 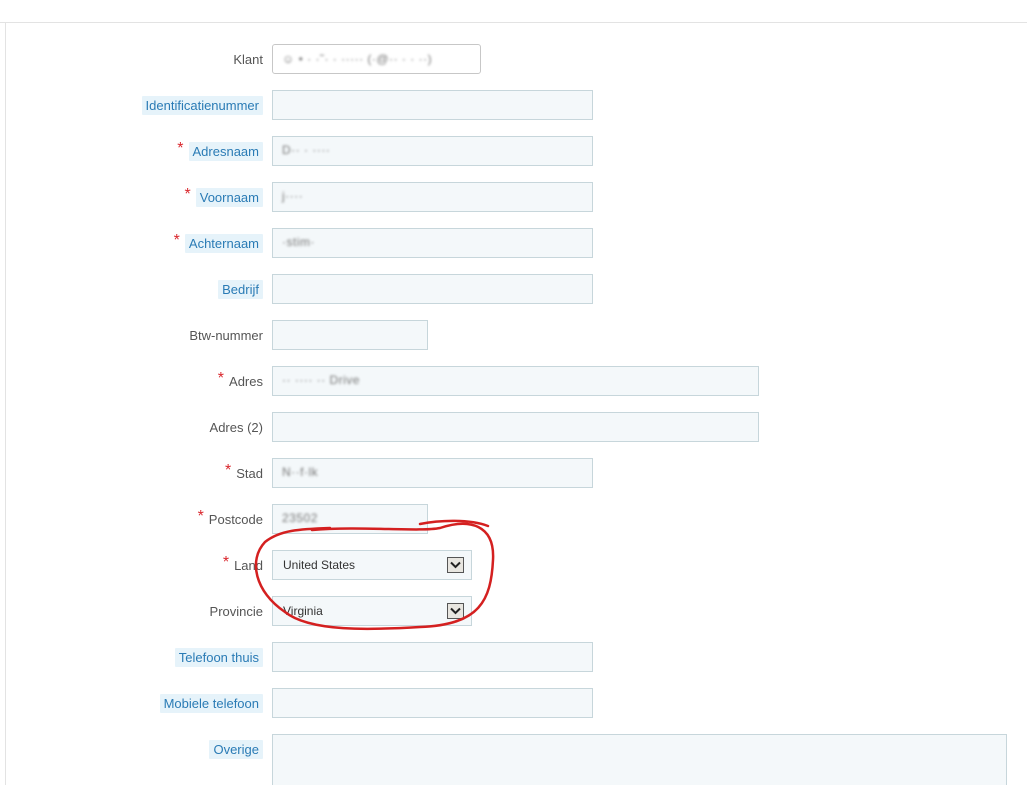 I want to click on bedrijf-input, so click(x=432, y=289).